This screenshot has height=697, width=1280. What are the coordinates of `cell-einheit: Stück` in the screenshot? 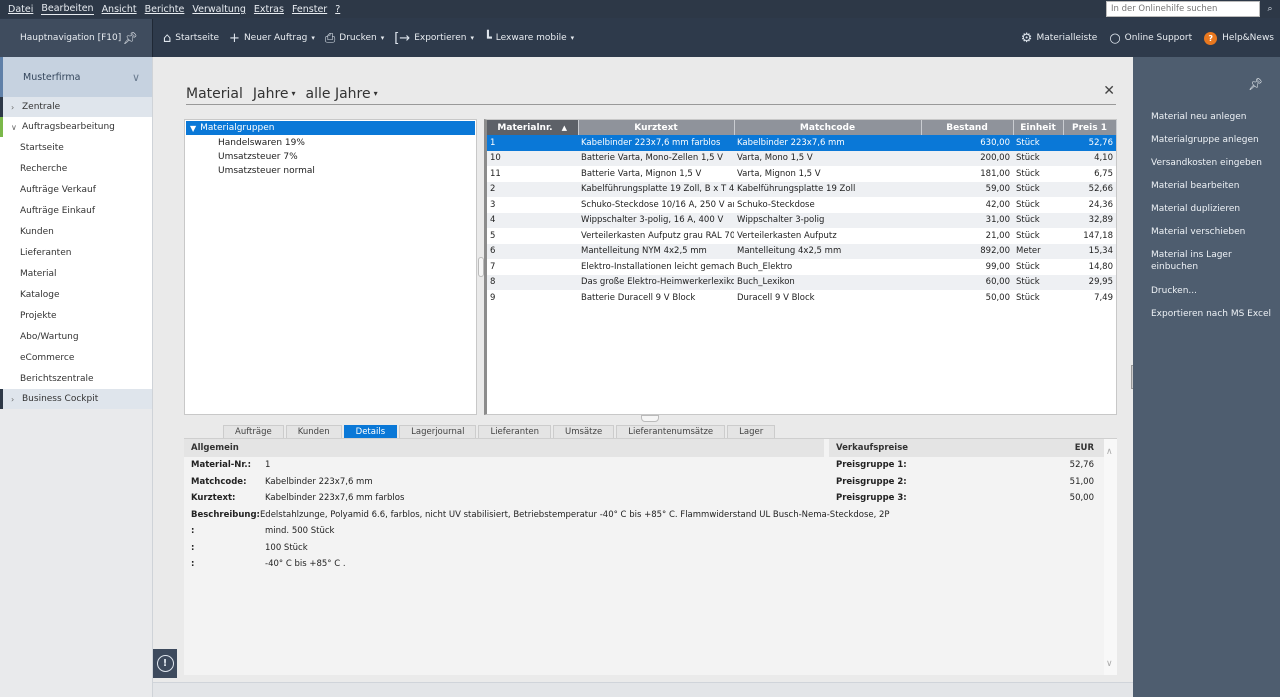 It's located at (1038, 220).